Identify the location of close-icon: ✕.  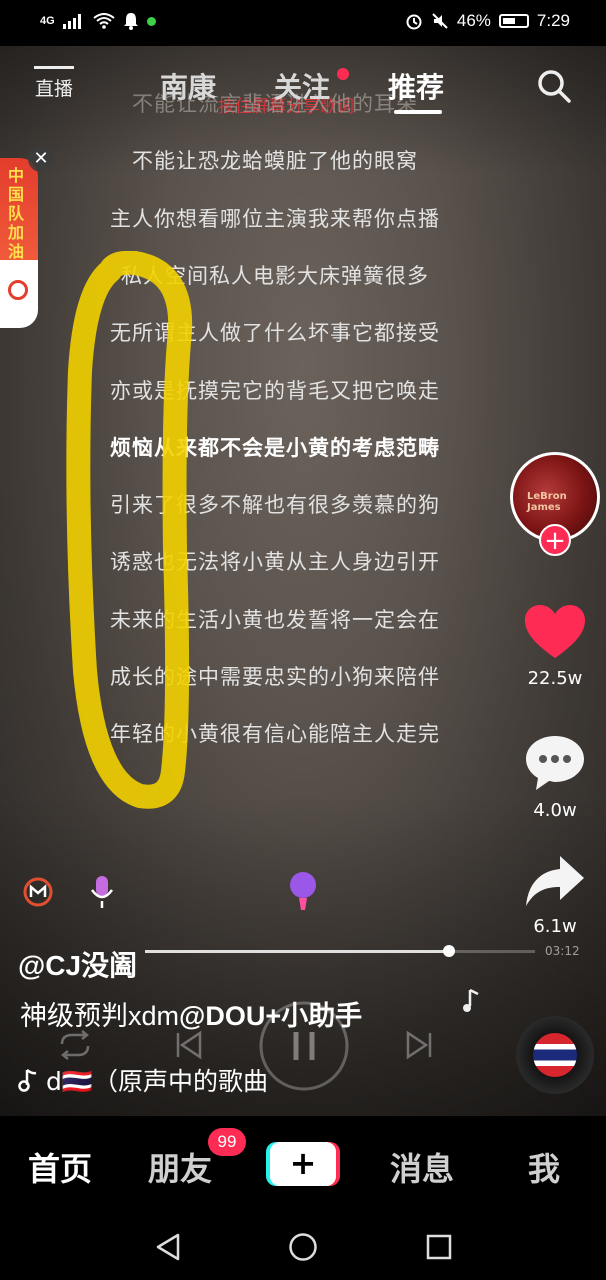
(41, 159).